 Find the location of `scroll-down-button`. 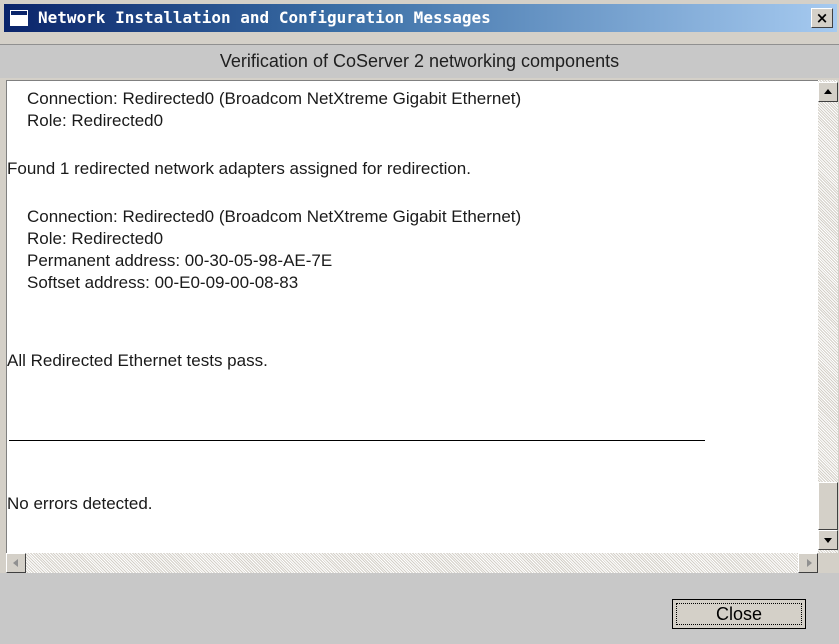

scroll-down-button is located at coordinates (828, 540).